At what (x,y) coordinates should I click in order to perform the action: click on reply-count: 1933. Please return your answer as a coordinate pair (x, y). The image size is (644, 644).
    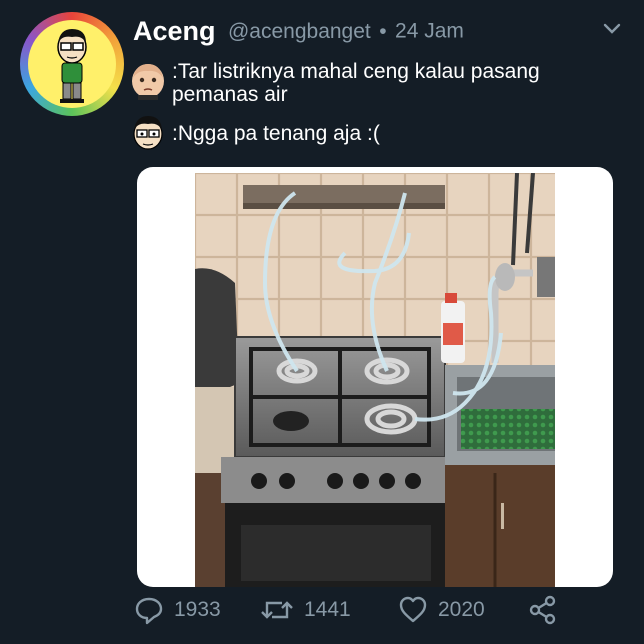
    Looking at the image, I should click on (197, 609).